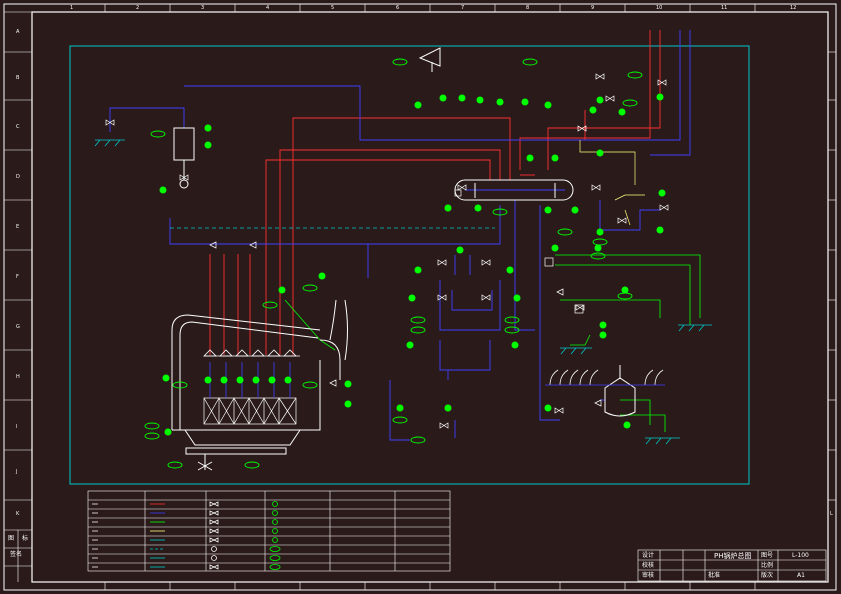 The image size is (841, 594). I want to click on col-label-10: 10, so click(659, 8).